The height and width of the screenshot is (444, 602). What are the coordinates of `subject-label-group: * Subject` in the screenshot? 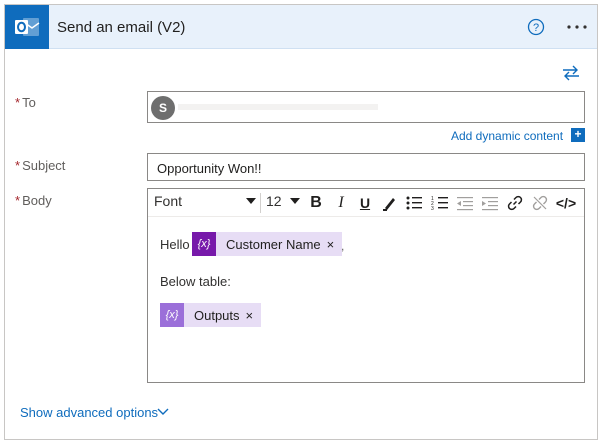 It's located at (40, 165).